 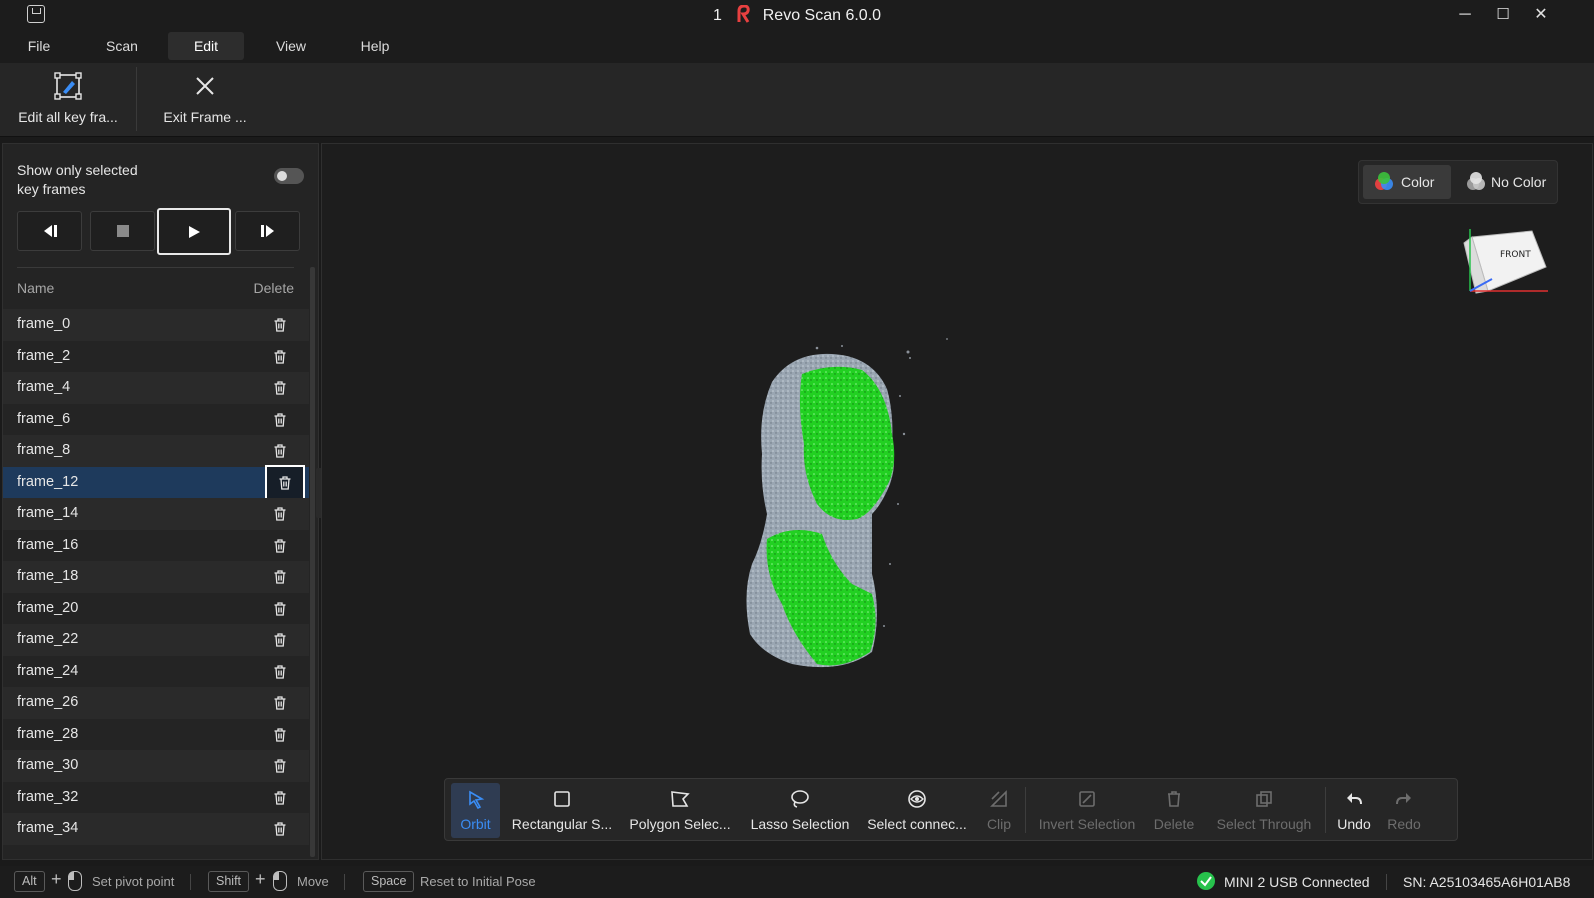 I want to click on frame-row: frame_8, so click(x=156, y=451).